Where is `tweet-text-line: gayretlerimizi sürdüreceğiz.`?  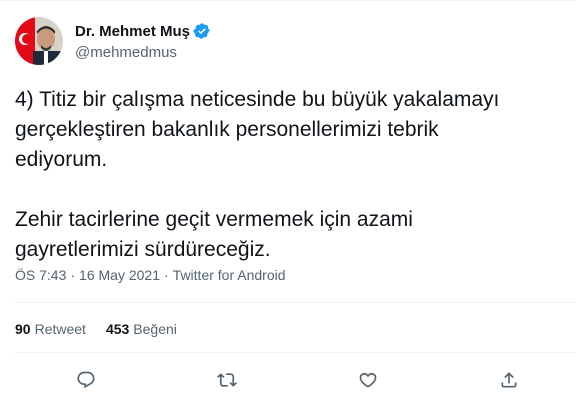
tweet-text-line: gayretlerimizi sürdüreceğiz. is located at coordinates (143, 249).